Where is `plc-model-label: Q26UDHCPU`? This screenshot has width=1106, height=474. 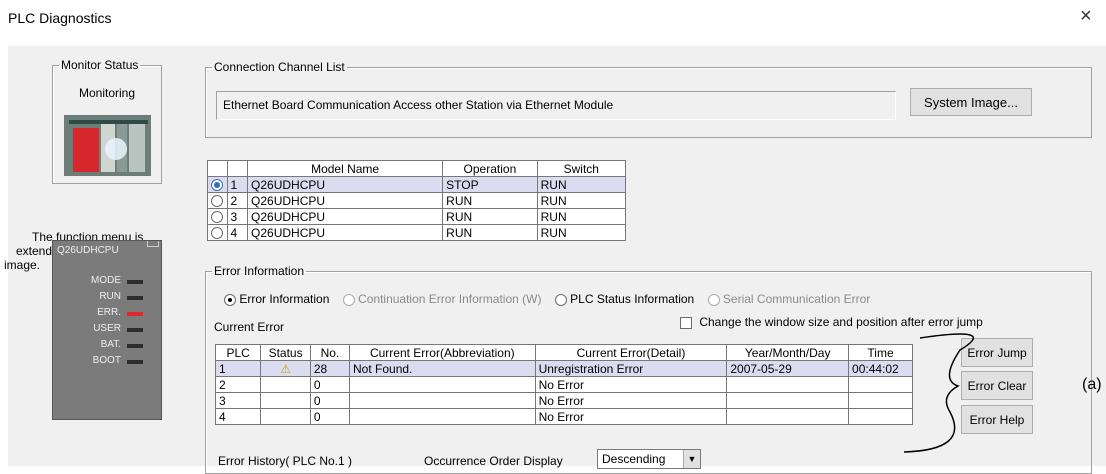 plc-model-label: Q26UDHCPU is located at coordinates (88, 250).